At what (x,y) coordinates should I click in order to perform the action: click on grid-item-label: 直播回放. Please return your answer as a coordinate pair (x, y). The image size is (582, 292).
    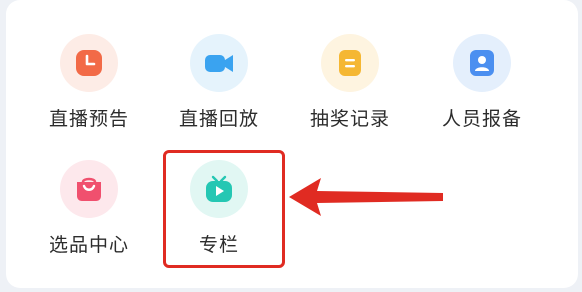
    Looking at the image, I should click on (218, 119).